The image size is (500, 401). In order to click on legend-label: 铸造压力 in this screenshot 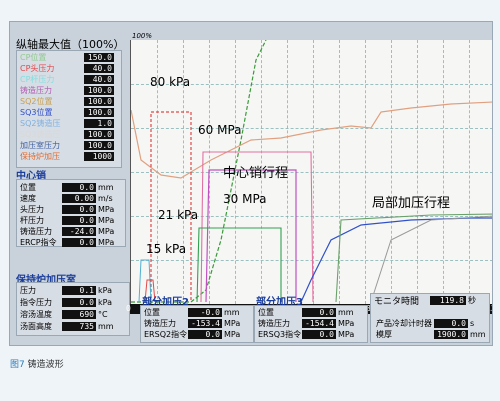, I will do `click(36, 90)`.